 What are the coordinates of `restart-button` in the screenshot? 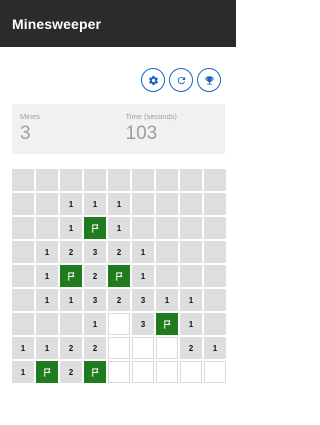 It's located at (181, 80).